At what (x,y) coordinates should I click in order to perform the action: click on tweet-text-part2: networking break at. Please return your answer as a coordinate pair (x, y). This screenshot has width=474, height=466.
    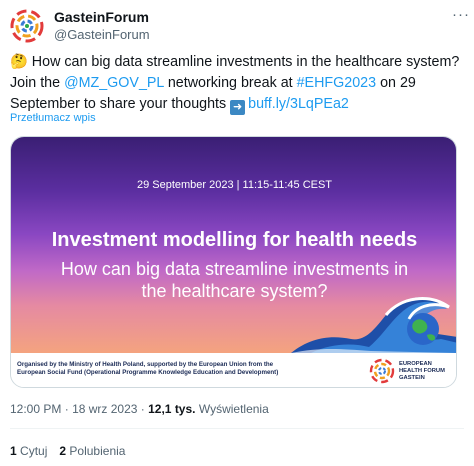
    Looking at the image, I should click on (230, 83).